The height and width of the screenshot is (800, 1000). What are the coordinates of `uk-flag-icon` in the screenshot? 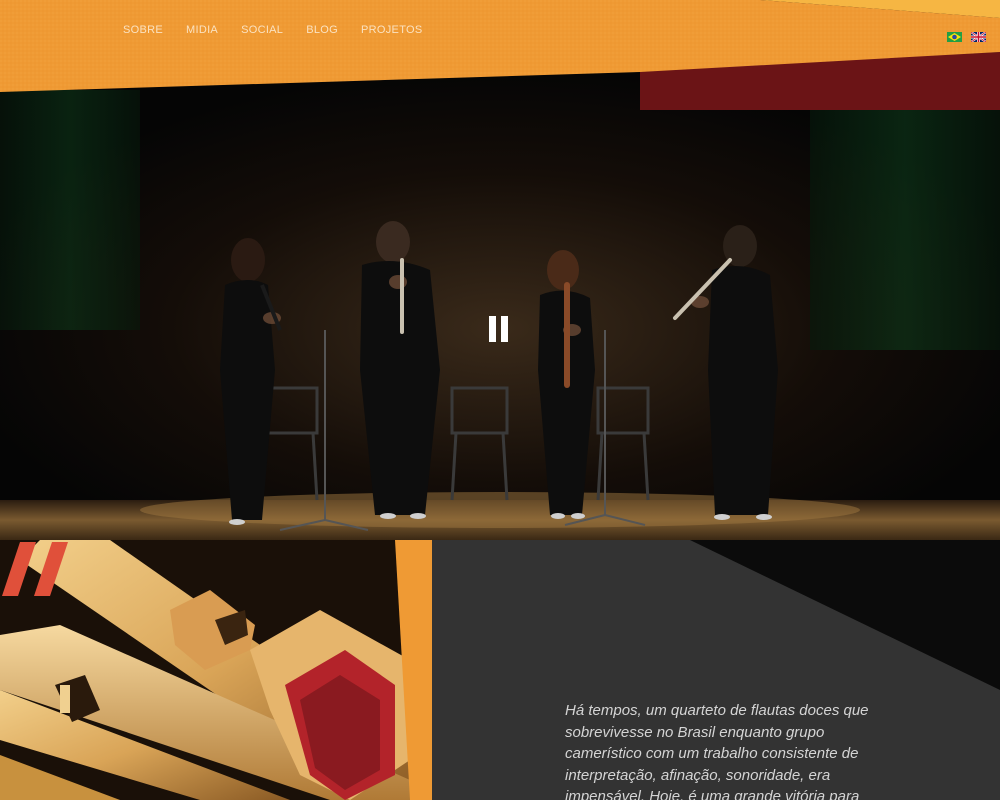 It's located at (978, 37).